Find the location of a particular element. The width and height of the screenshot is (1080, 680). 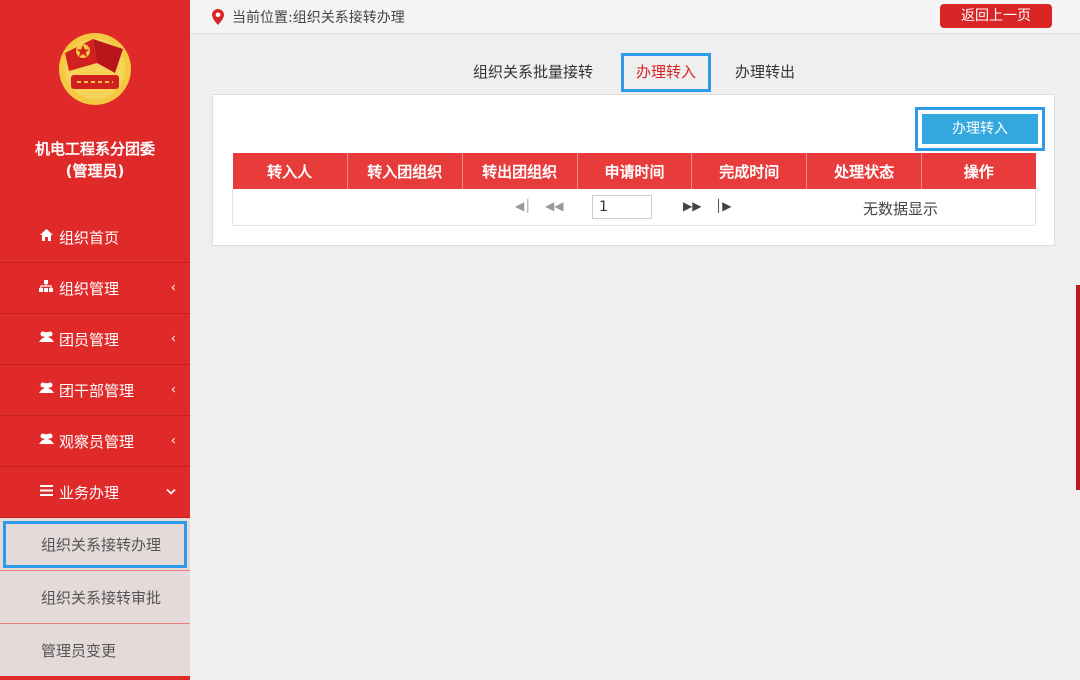

sub-item-label: 组织关系接转审批 is located at coordinates (101, 597).